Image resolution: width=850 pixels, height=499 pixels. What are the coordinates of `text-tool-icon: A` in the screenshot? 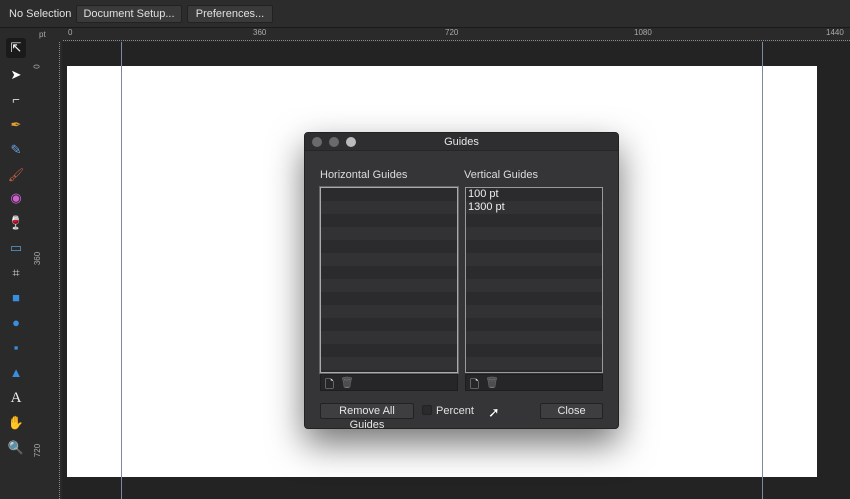 It's located at (16, 398).